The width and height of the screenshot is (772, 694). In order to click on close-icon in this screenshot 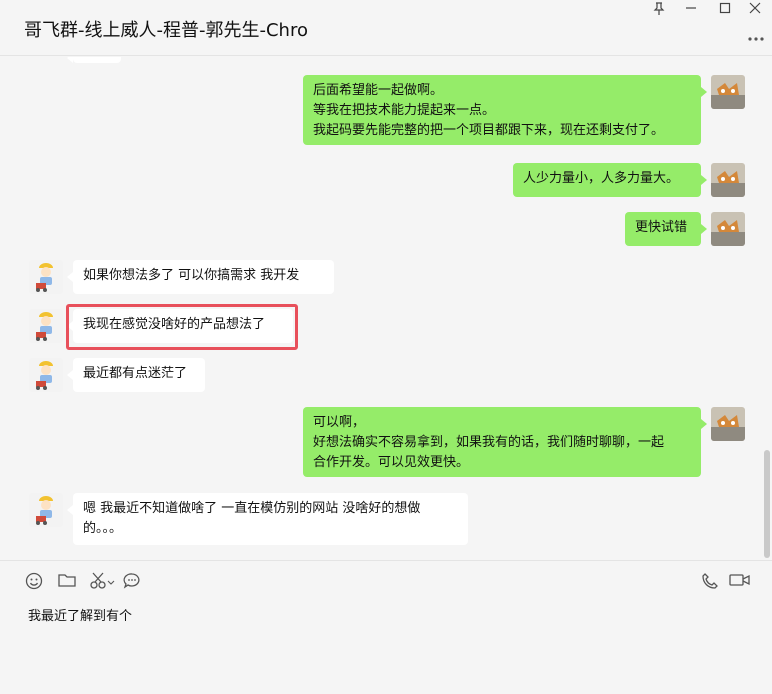, I will do `click(755, 11)`.